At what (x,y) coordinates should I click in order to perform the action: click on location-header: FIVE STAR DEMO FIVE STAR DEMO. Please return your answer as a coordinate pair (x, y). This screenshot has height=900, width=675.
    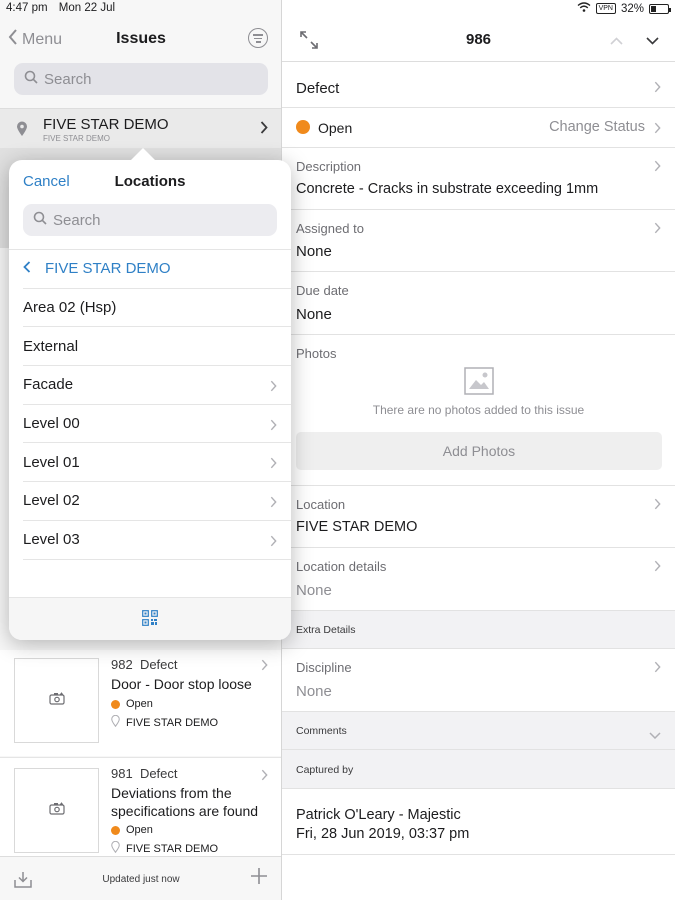
    Looking at the image, I should click on (140, 128).